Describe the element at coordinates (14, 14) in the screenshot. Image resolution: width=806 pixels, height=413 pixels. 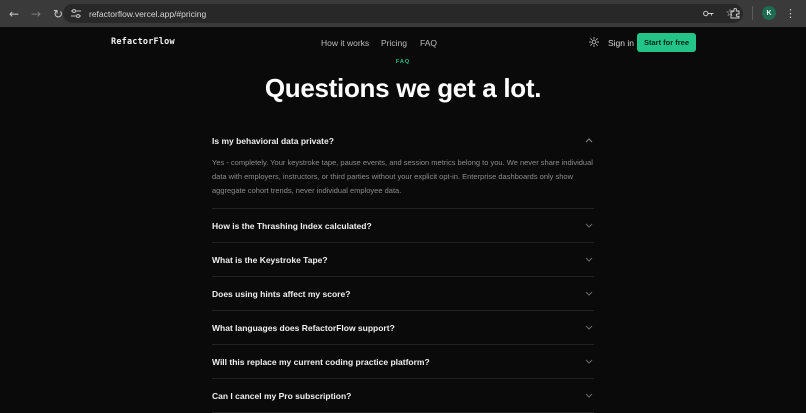
I see `back-icon: ←` at that location.